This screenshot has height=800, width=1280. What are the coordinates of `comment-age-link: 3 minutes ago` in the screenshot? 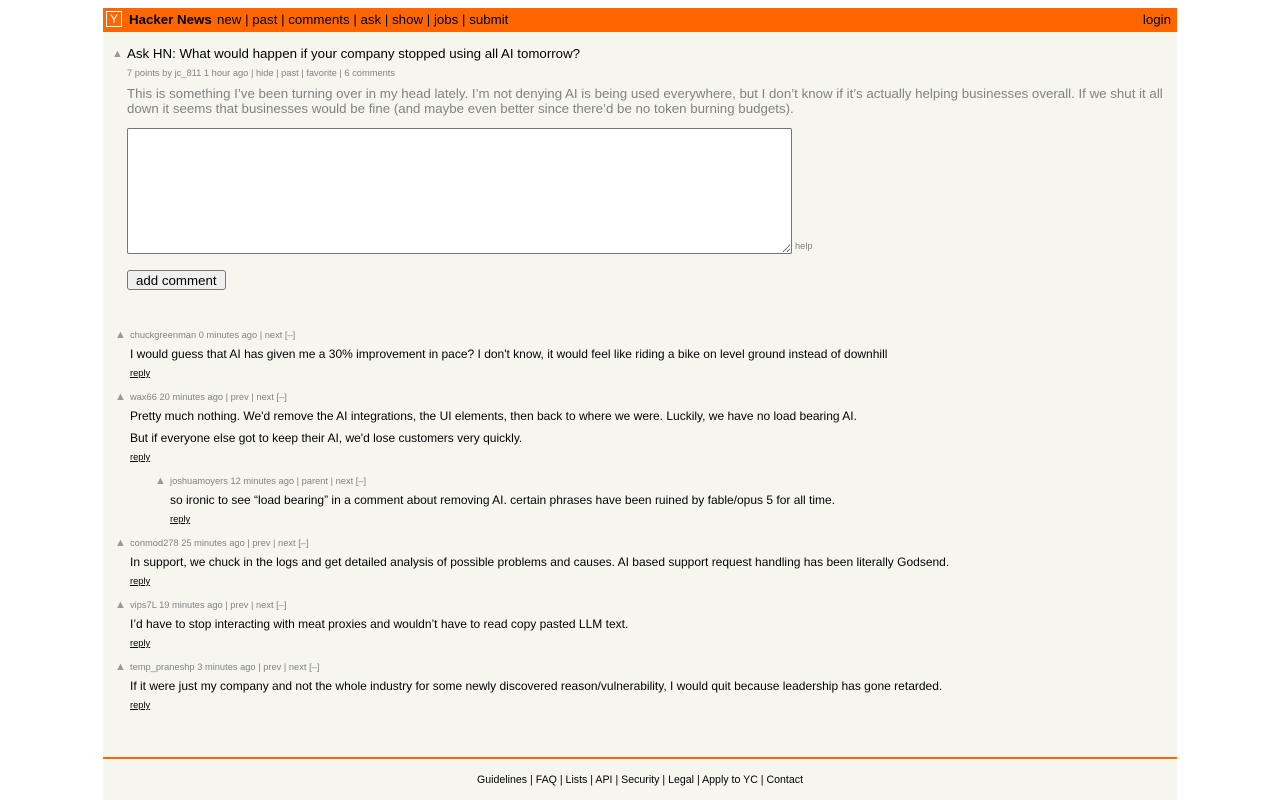 It's located at (226, 667).